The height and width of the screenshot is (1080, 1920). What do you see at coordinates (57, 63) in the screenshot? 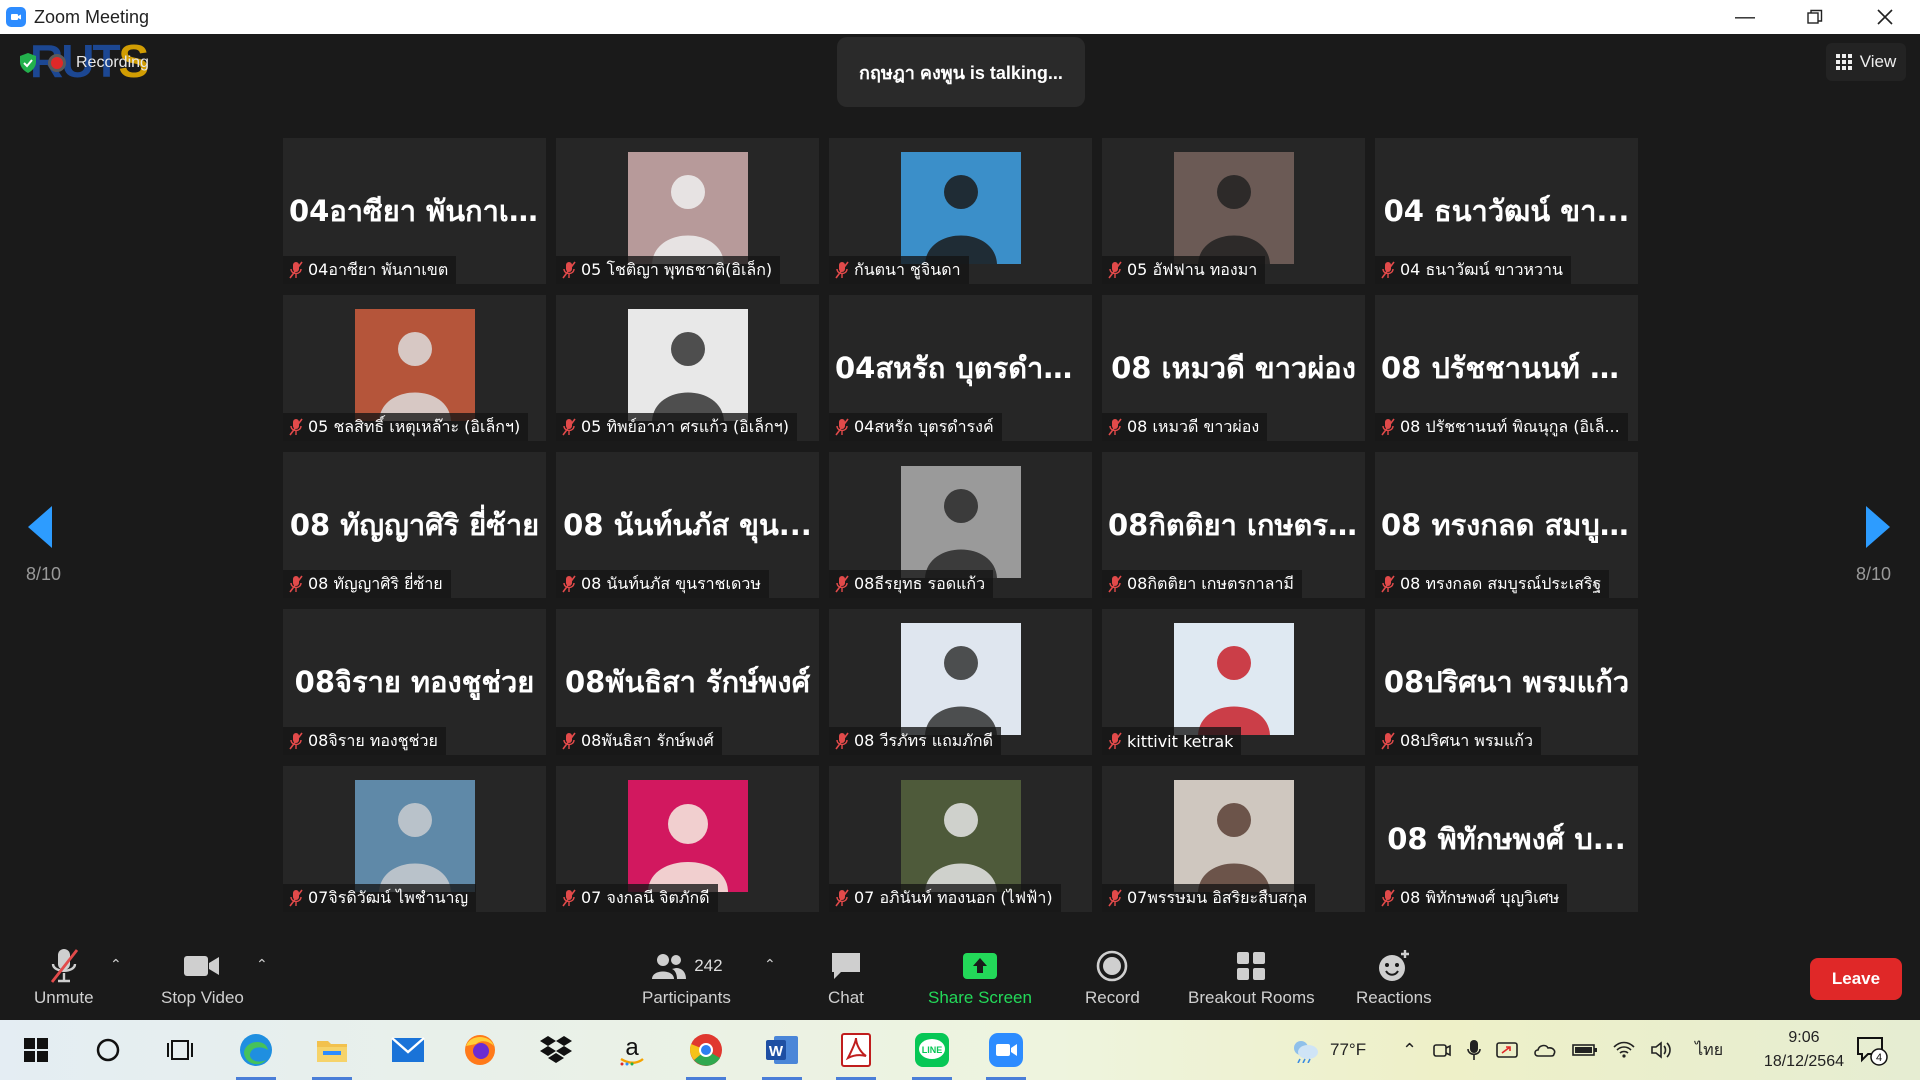
I see `record-dot-icon` at bounding box center [57, 63].